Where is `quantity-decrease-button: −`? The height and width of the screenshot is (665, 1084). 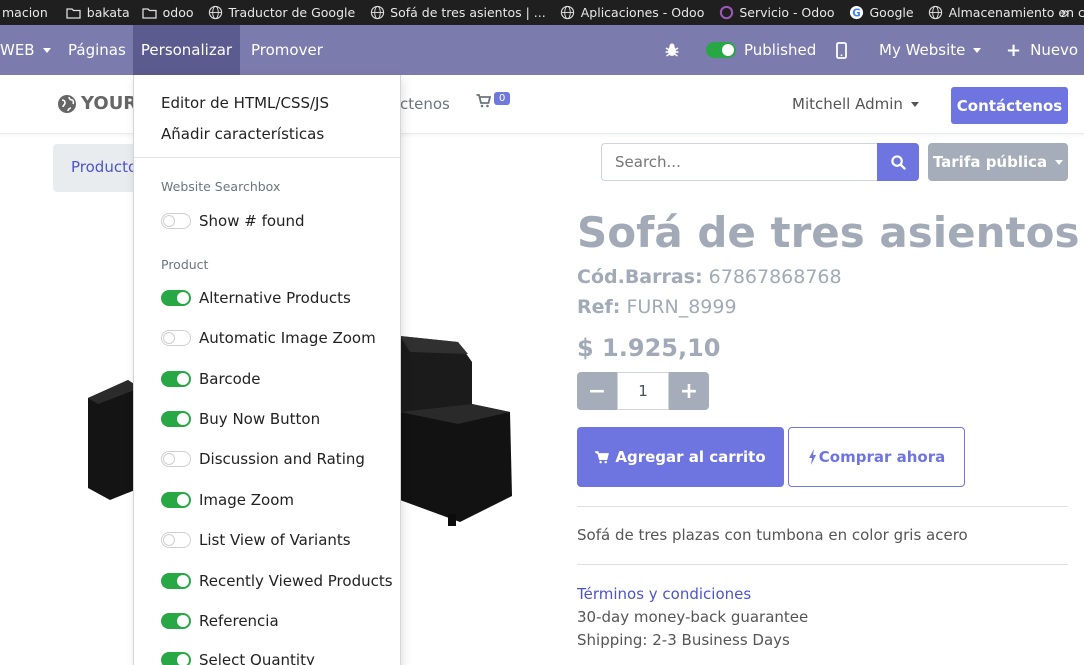
quantity-decrease-button: − is located at coordinates (597, 391).